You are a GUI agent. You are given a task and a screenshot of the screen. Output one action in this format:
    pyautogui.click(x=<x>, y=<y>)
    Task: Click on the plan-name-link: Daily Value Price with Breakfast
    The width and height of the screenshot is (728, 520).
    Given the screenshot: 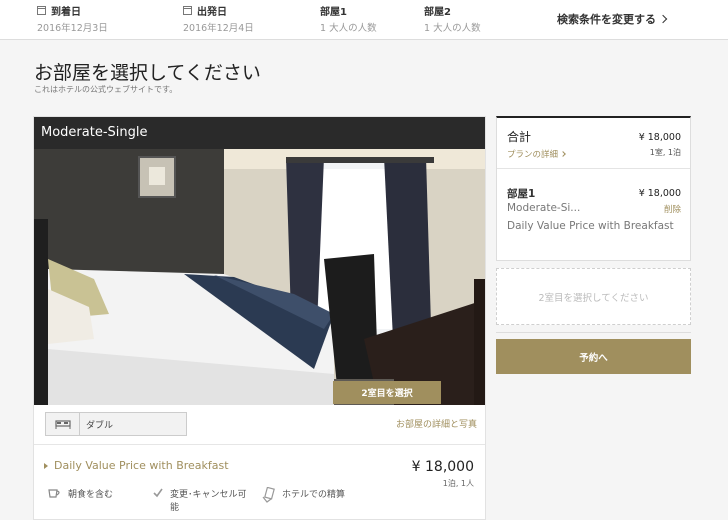 What is the action you would take?
    pyautogui.click(x=136, y=465)
    